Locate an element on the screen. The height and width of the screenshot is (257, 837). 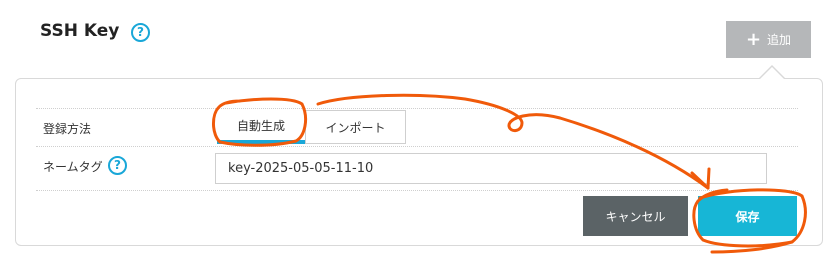
tab-import: インポート is located at coordinates (355, 127).